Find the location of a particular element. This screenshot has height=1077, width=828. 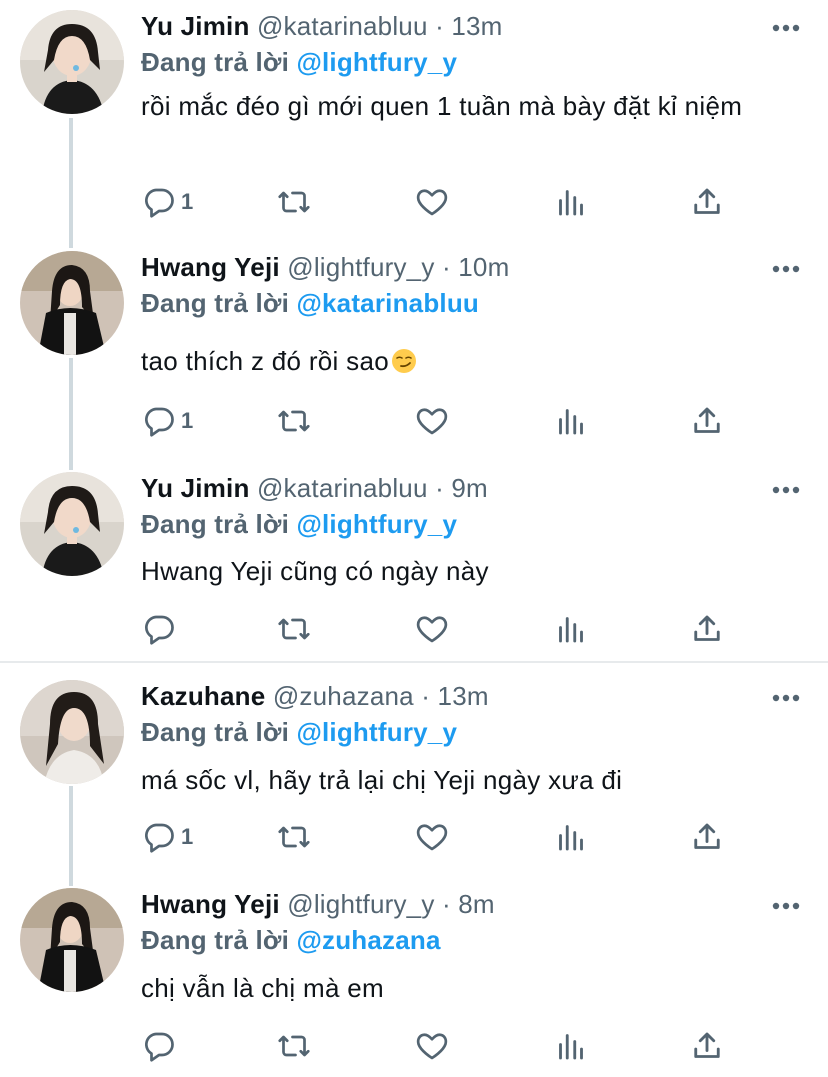

timestamp: 8m is located at coordinates (476, 904).